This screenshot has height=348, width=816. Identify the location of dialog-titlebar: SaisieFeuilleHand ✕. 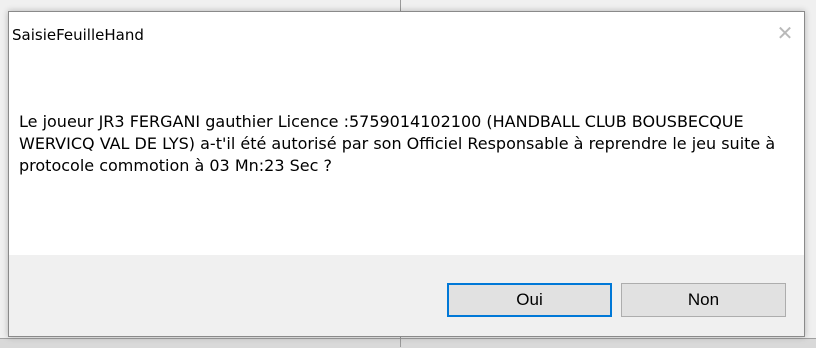
(406, 32).